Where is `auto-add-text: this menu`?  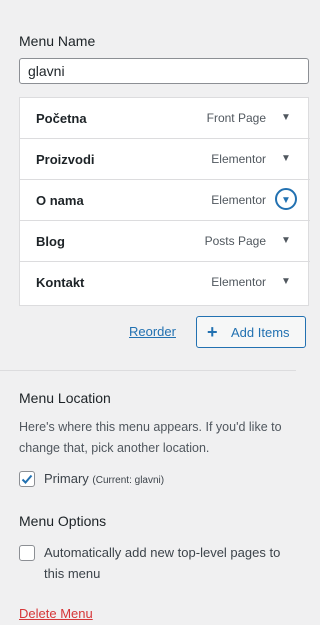 auto-add-text: this menu is located at coordinates (72, 573).